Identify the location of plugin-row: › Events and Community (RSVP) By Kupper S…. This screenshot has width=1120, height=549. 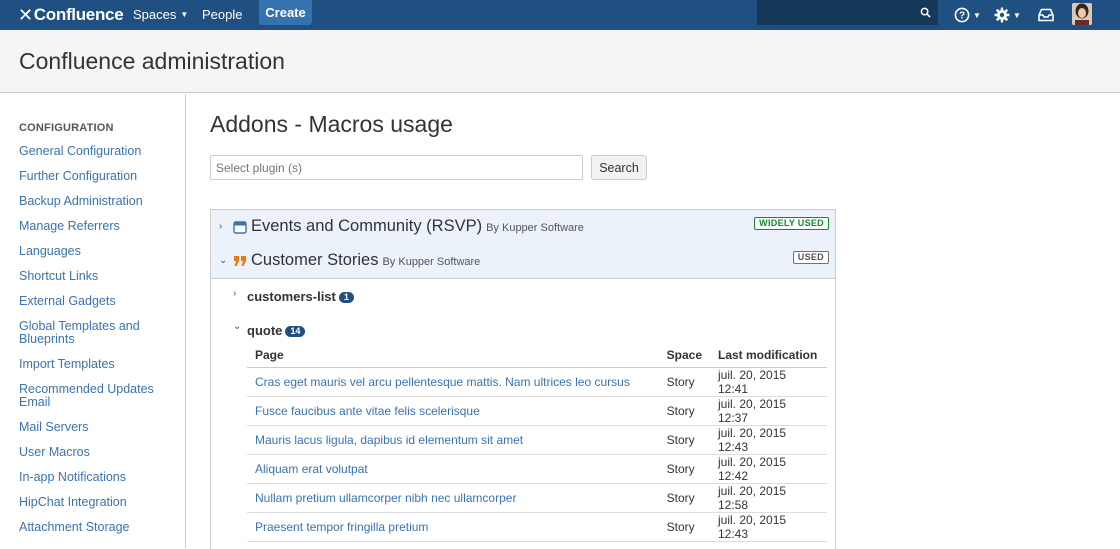
(523, 227).